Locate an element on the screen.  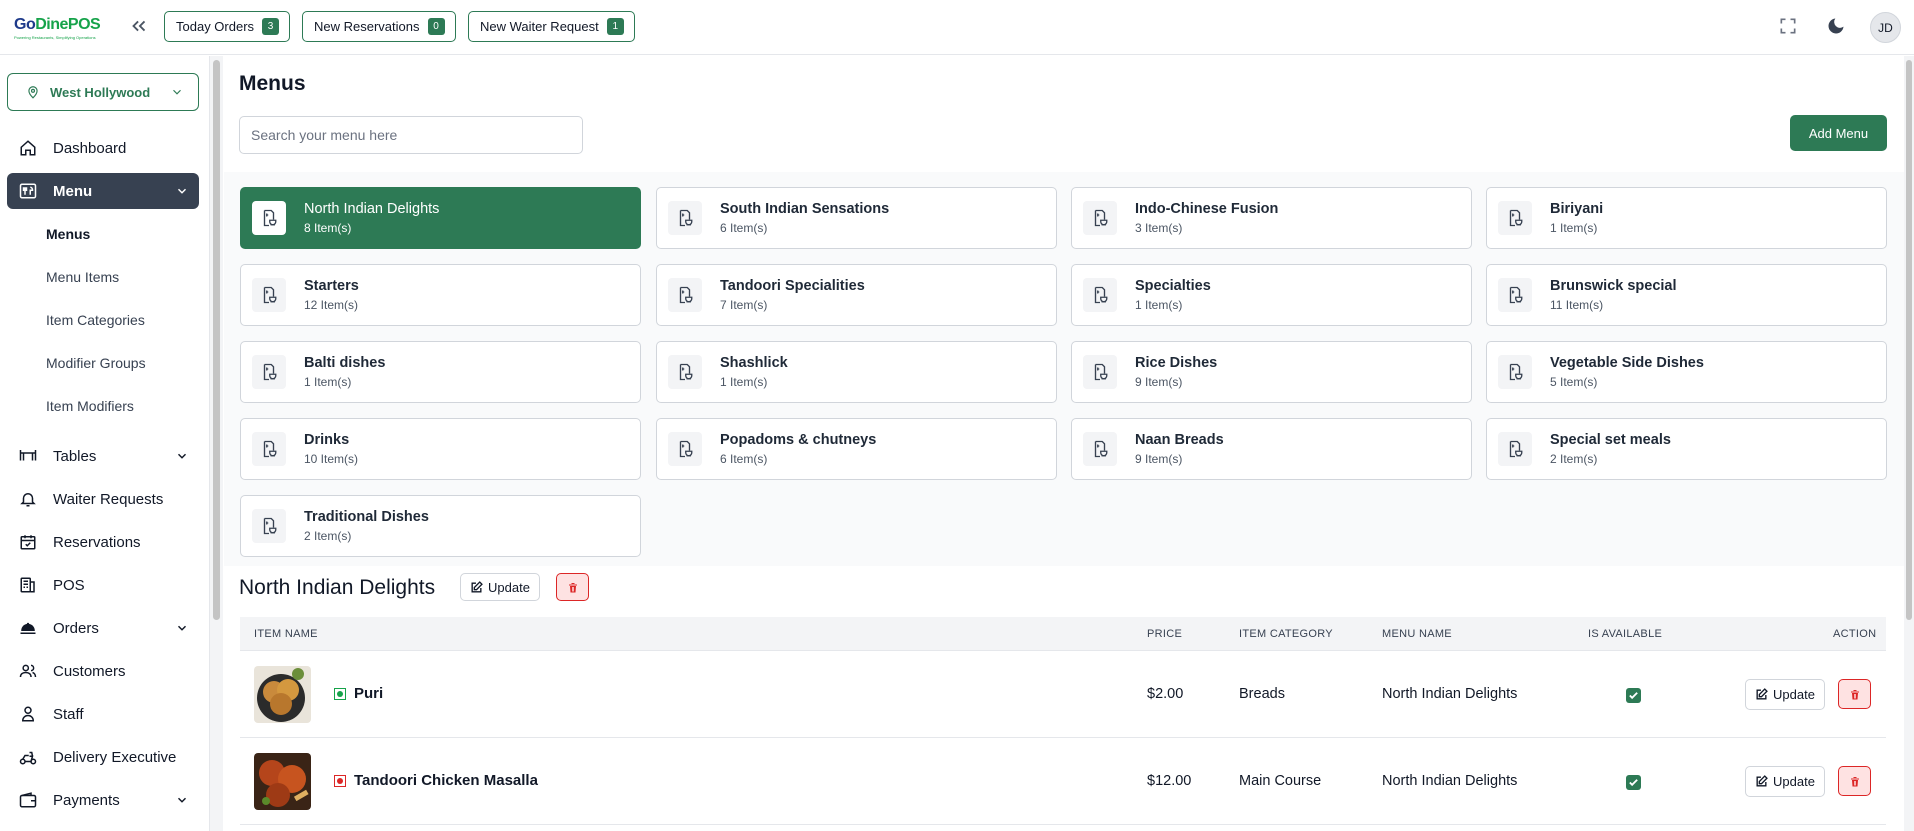
cloche-icon is located at coordinates (28, 628).